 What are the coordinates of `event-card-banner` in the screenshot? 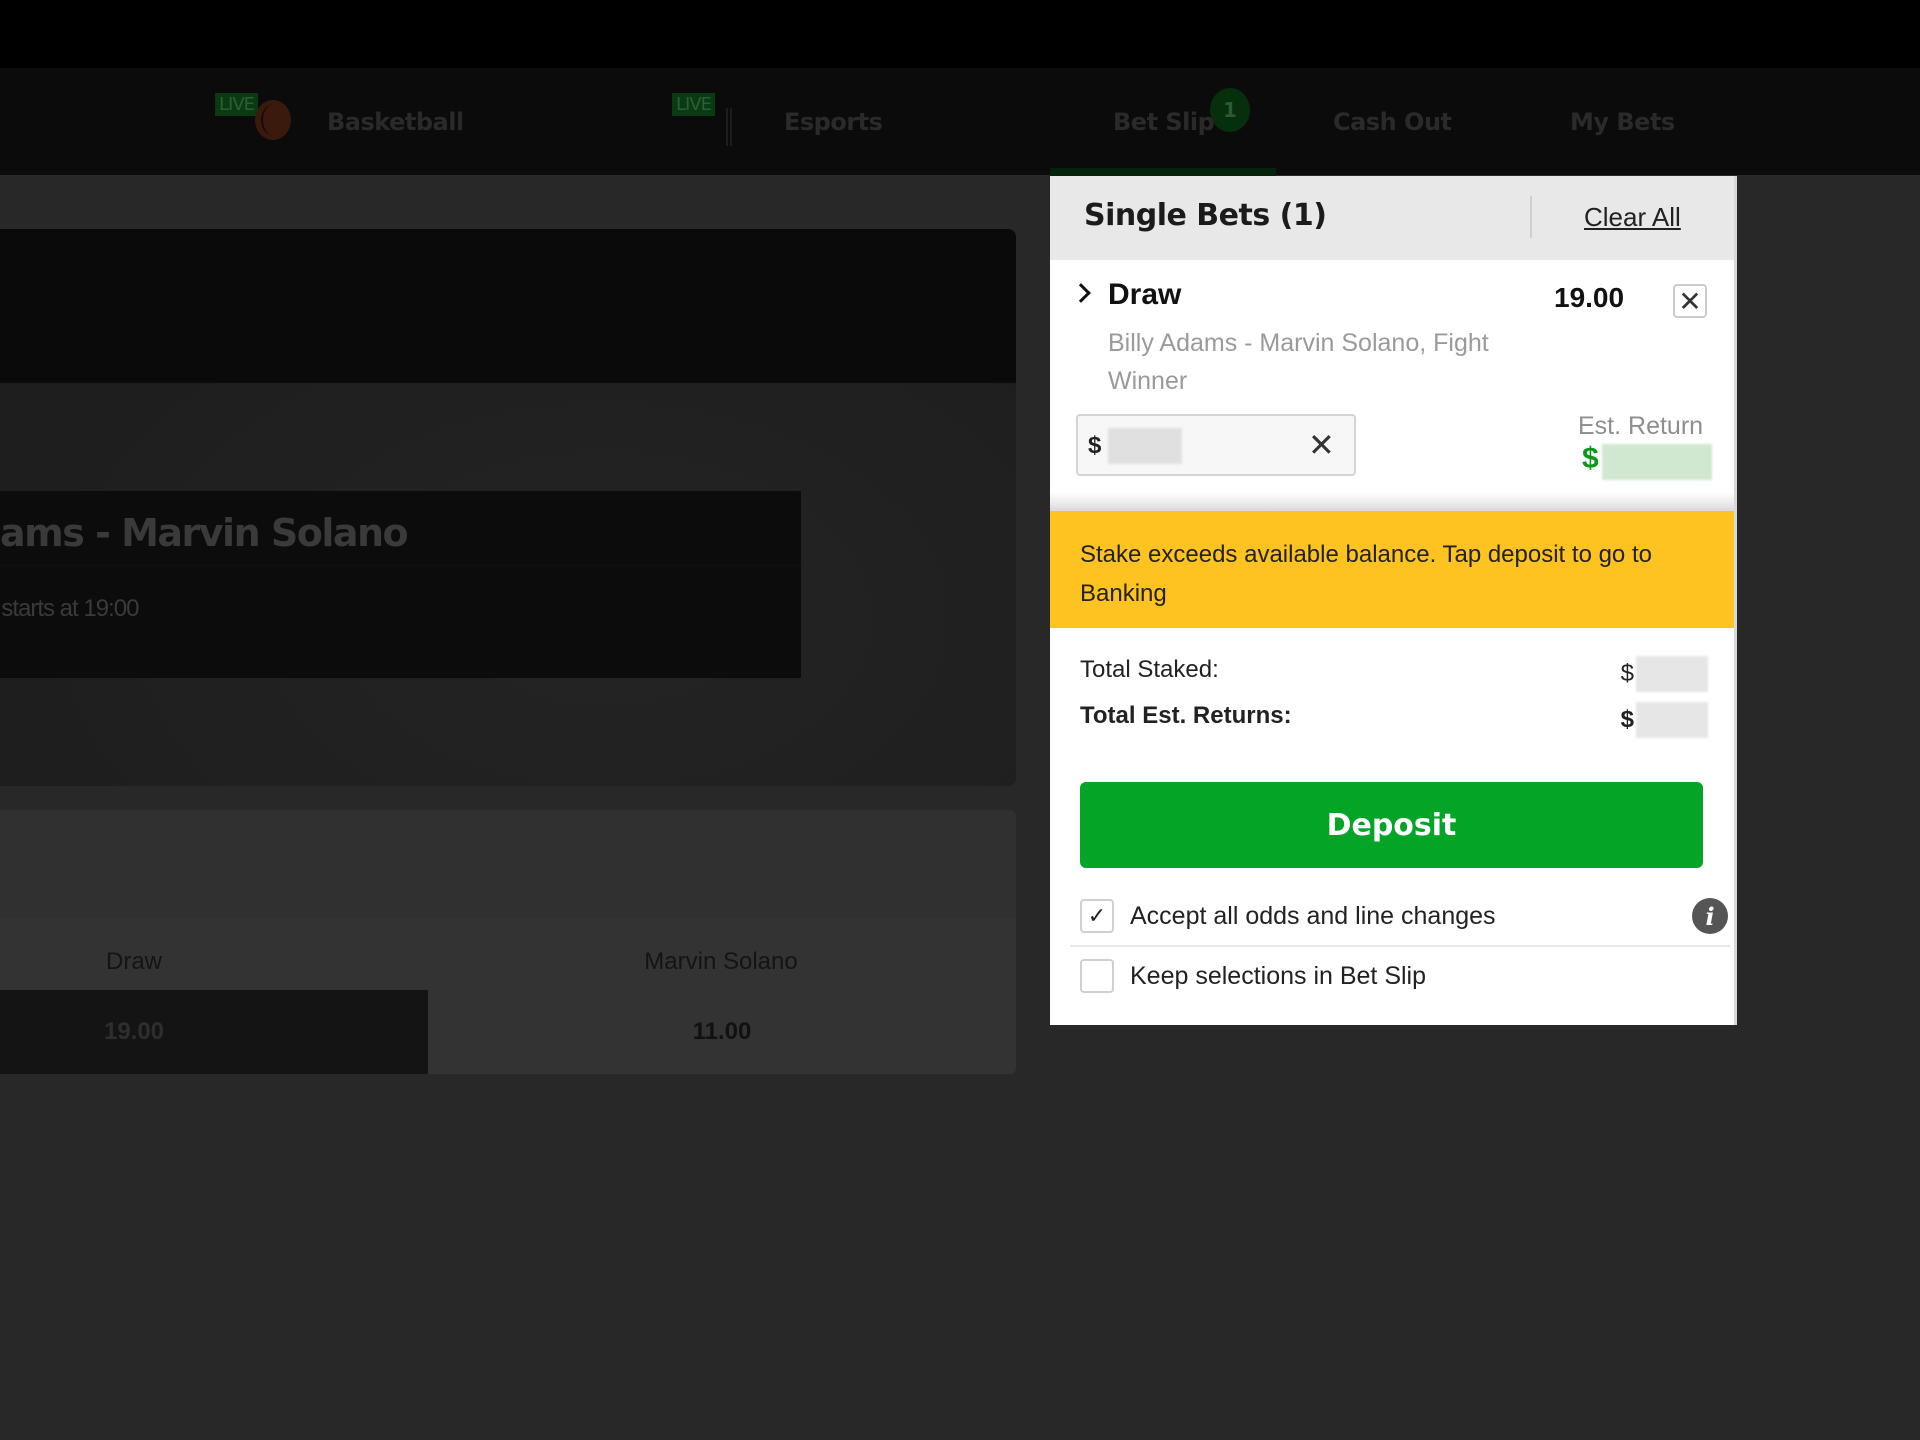 It's located at (508, 306).